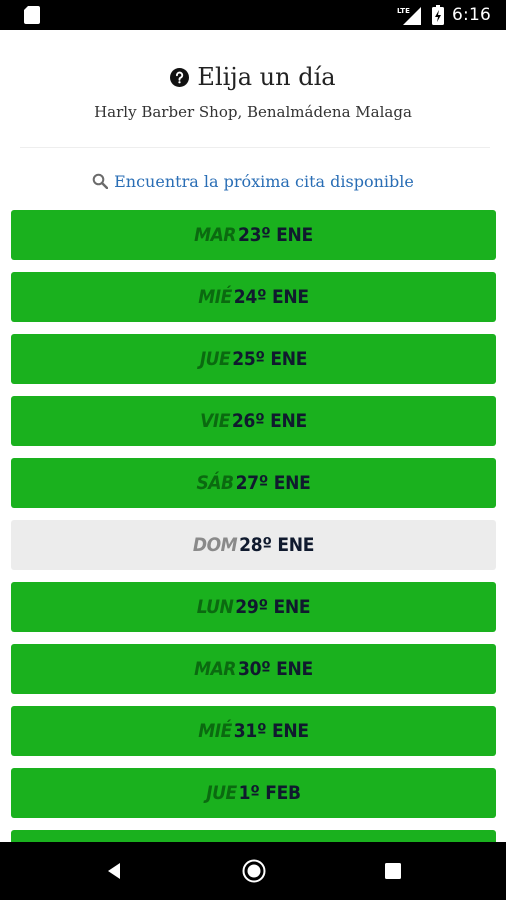  Describe the element at coordinates (215, 607) in the screenshot. I see `day-of-week: LUN` at that location.